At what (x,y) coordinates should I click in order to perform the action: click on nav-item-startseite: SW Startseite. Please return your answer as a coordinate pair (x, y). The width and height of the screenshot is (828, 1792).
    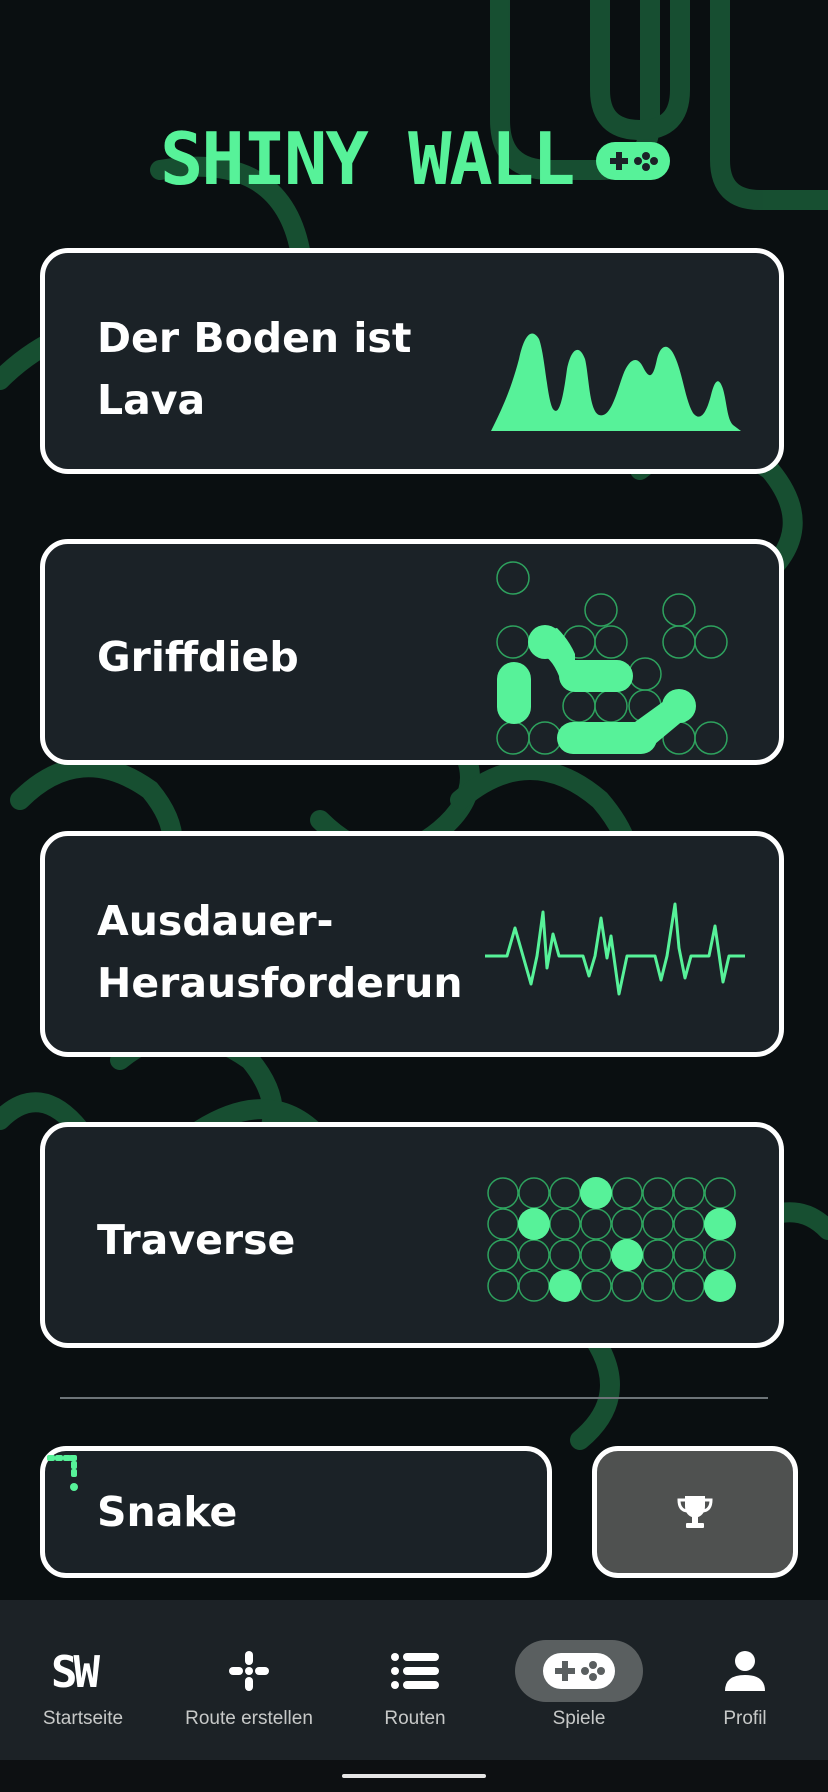
    Looking at the image, I should click on (83, 1680).